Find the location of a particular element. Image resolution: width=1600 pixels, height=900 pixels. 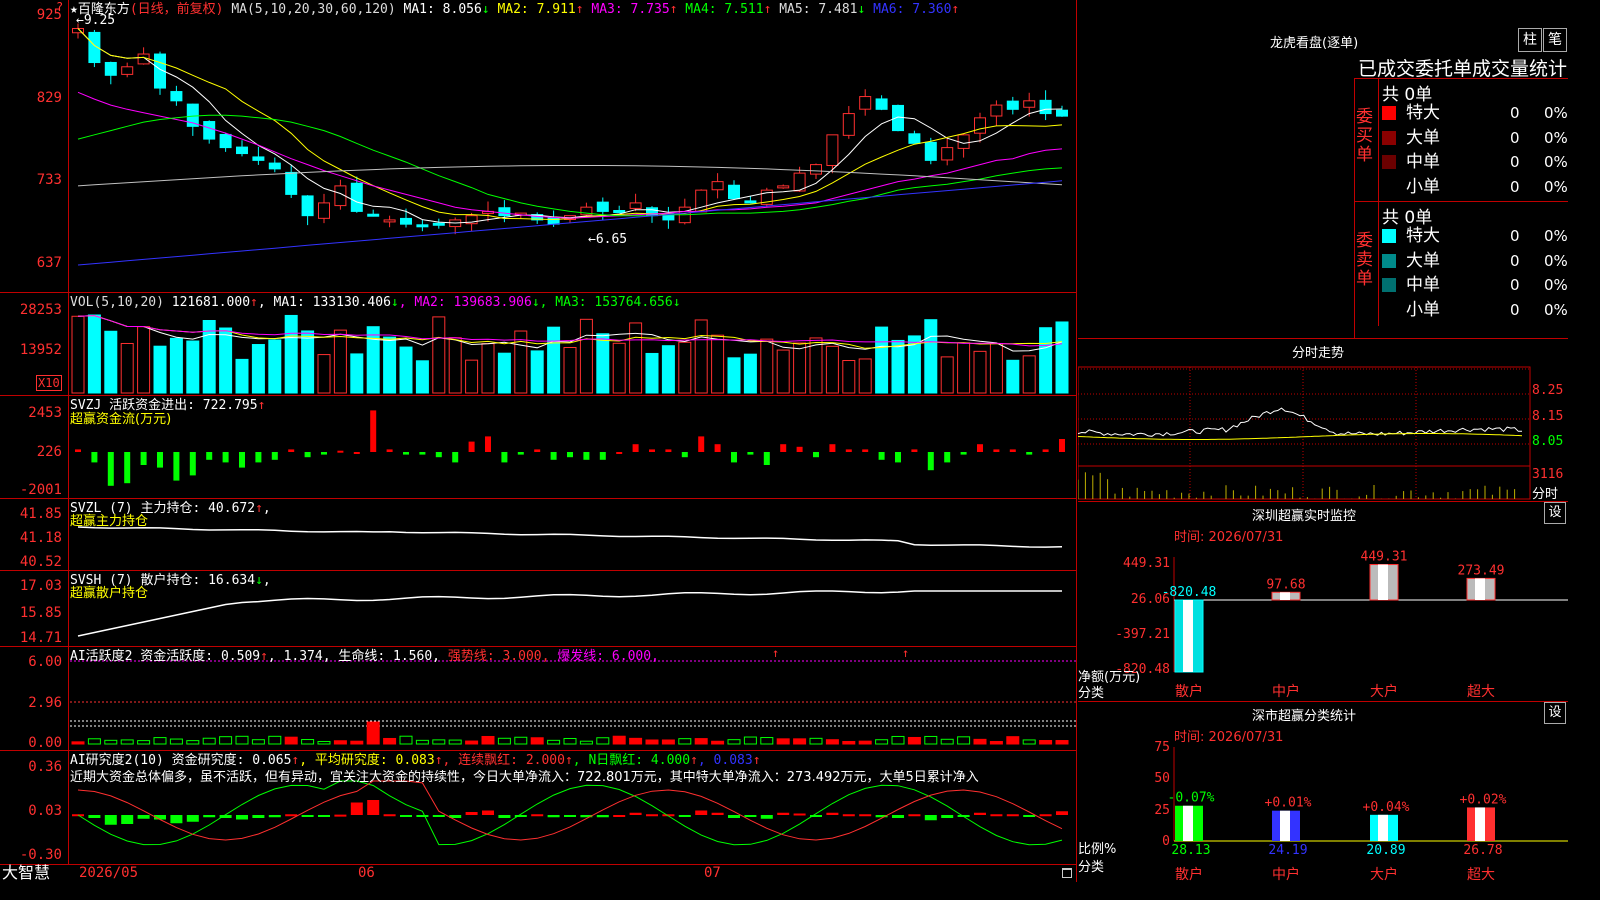

bottom-date-bar: 大智慧 2026/05 06 07 is located at coordinates (538, 873).